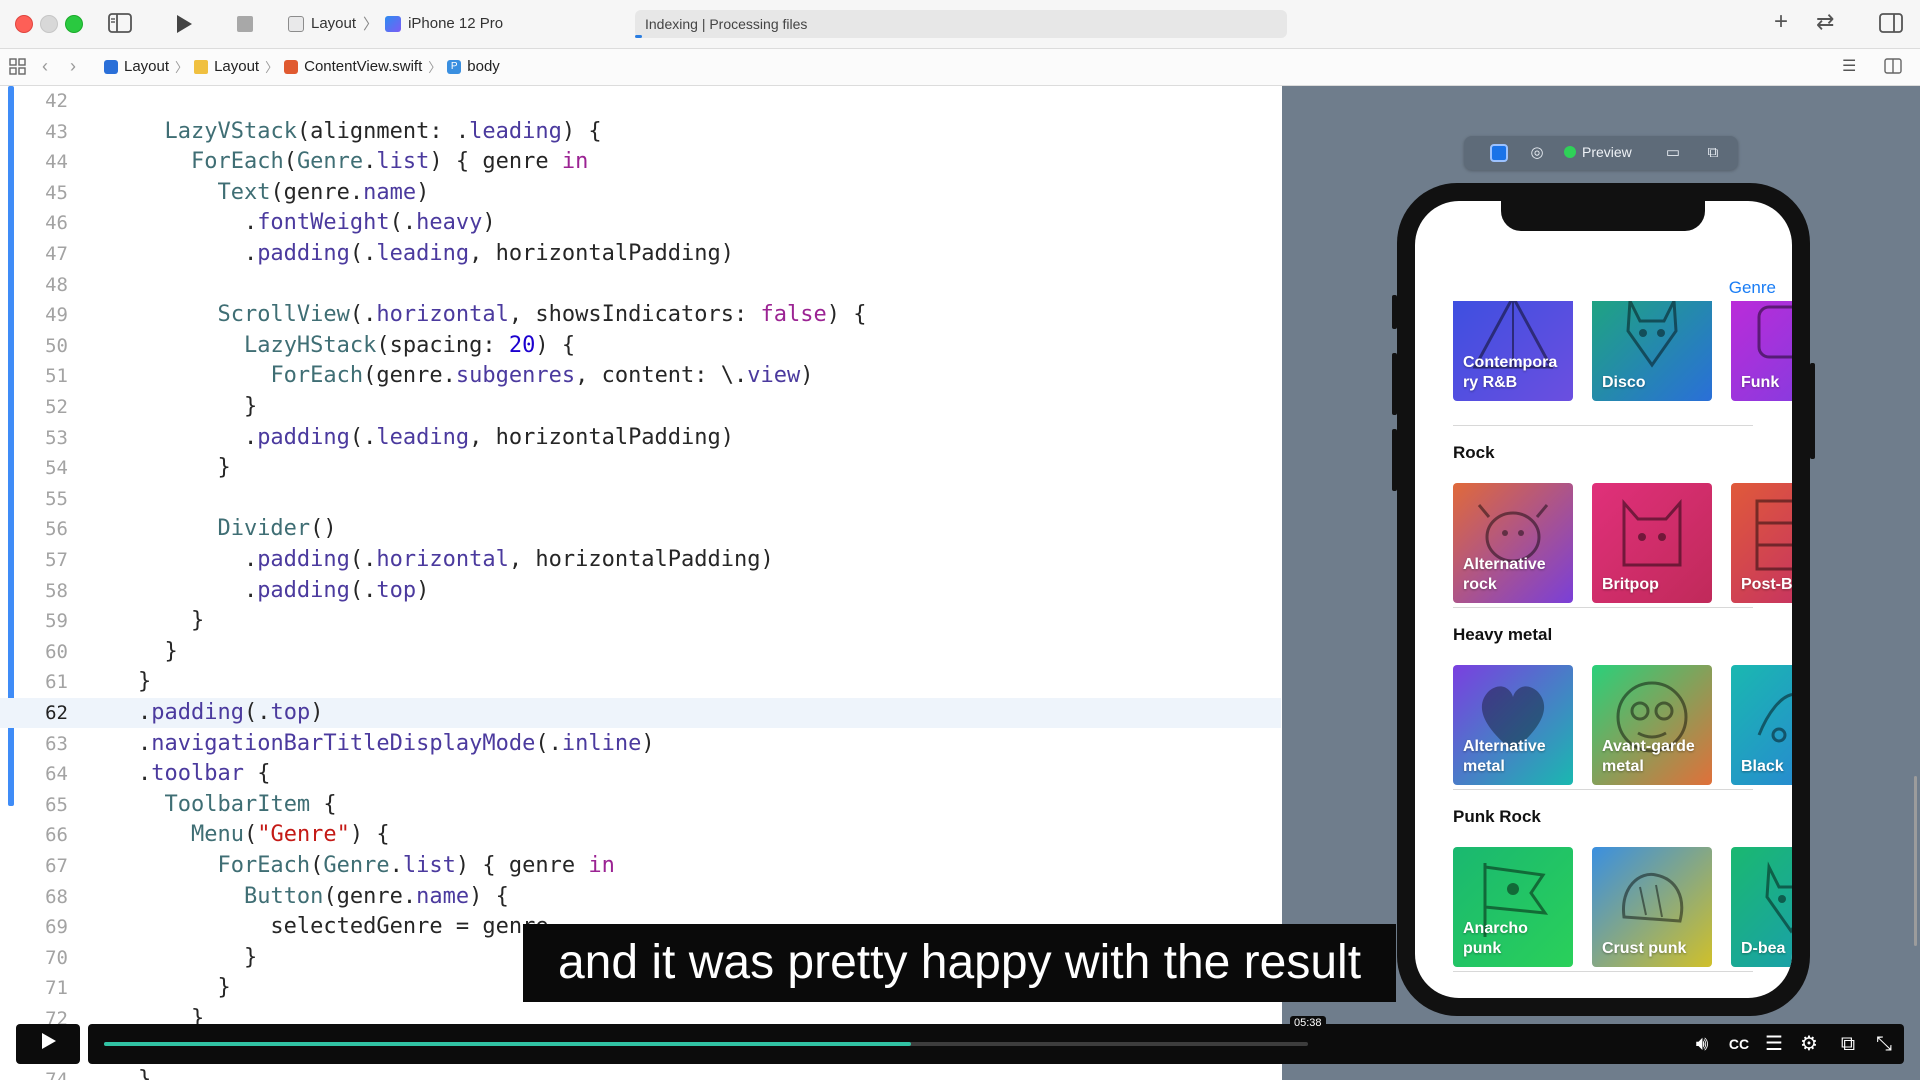  Describe the element at coordinates (177, 774) in the screenshot. I see `code-text: .toolbar {` at that location.